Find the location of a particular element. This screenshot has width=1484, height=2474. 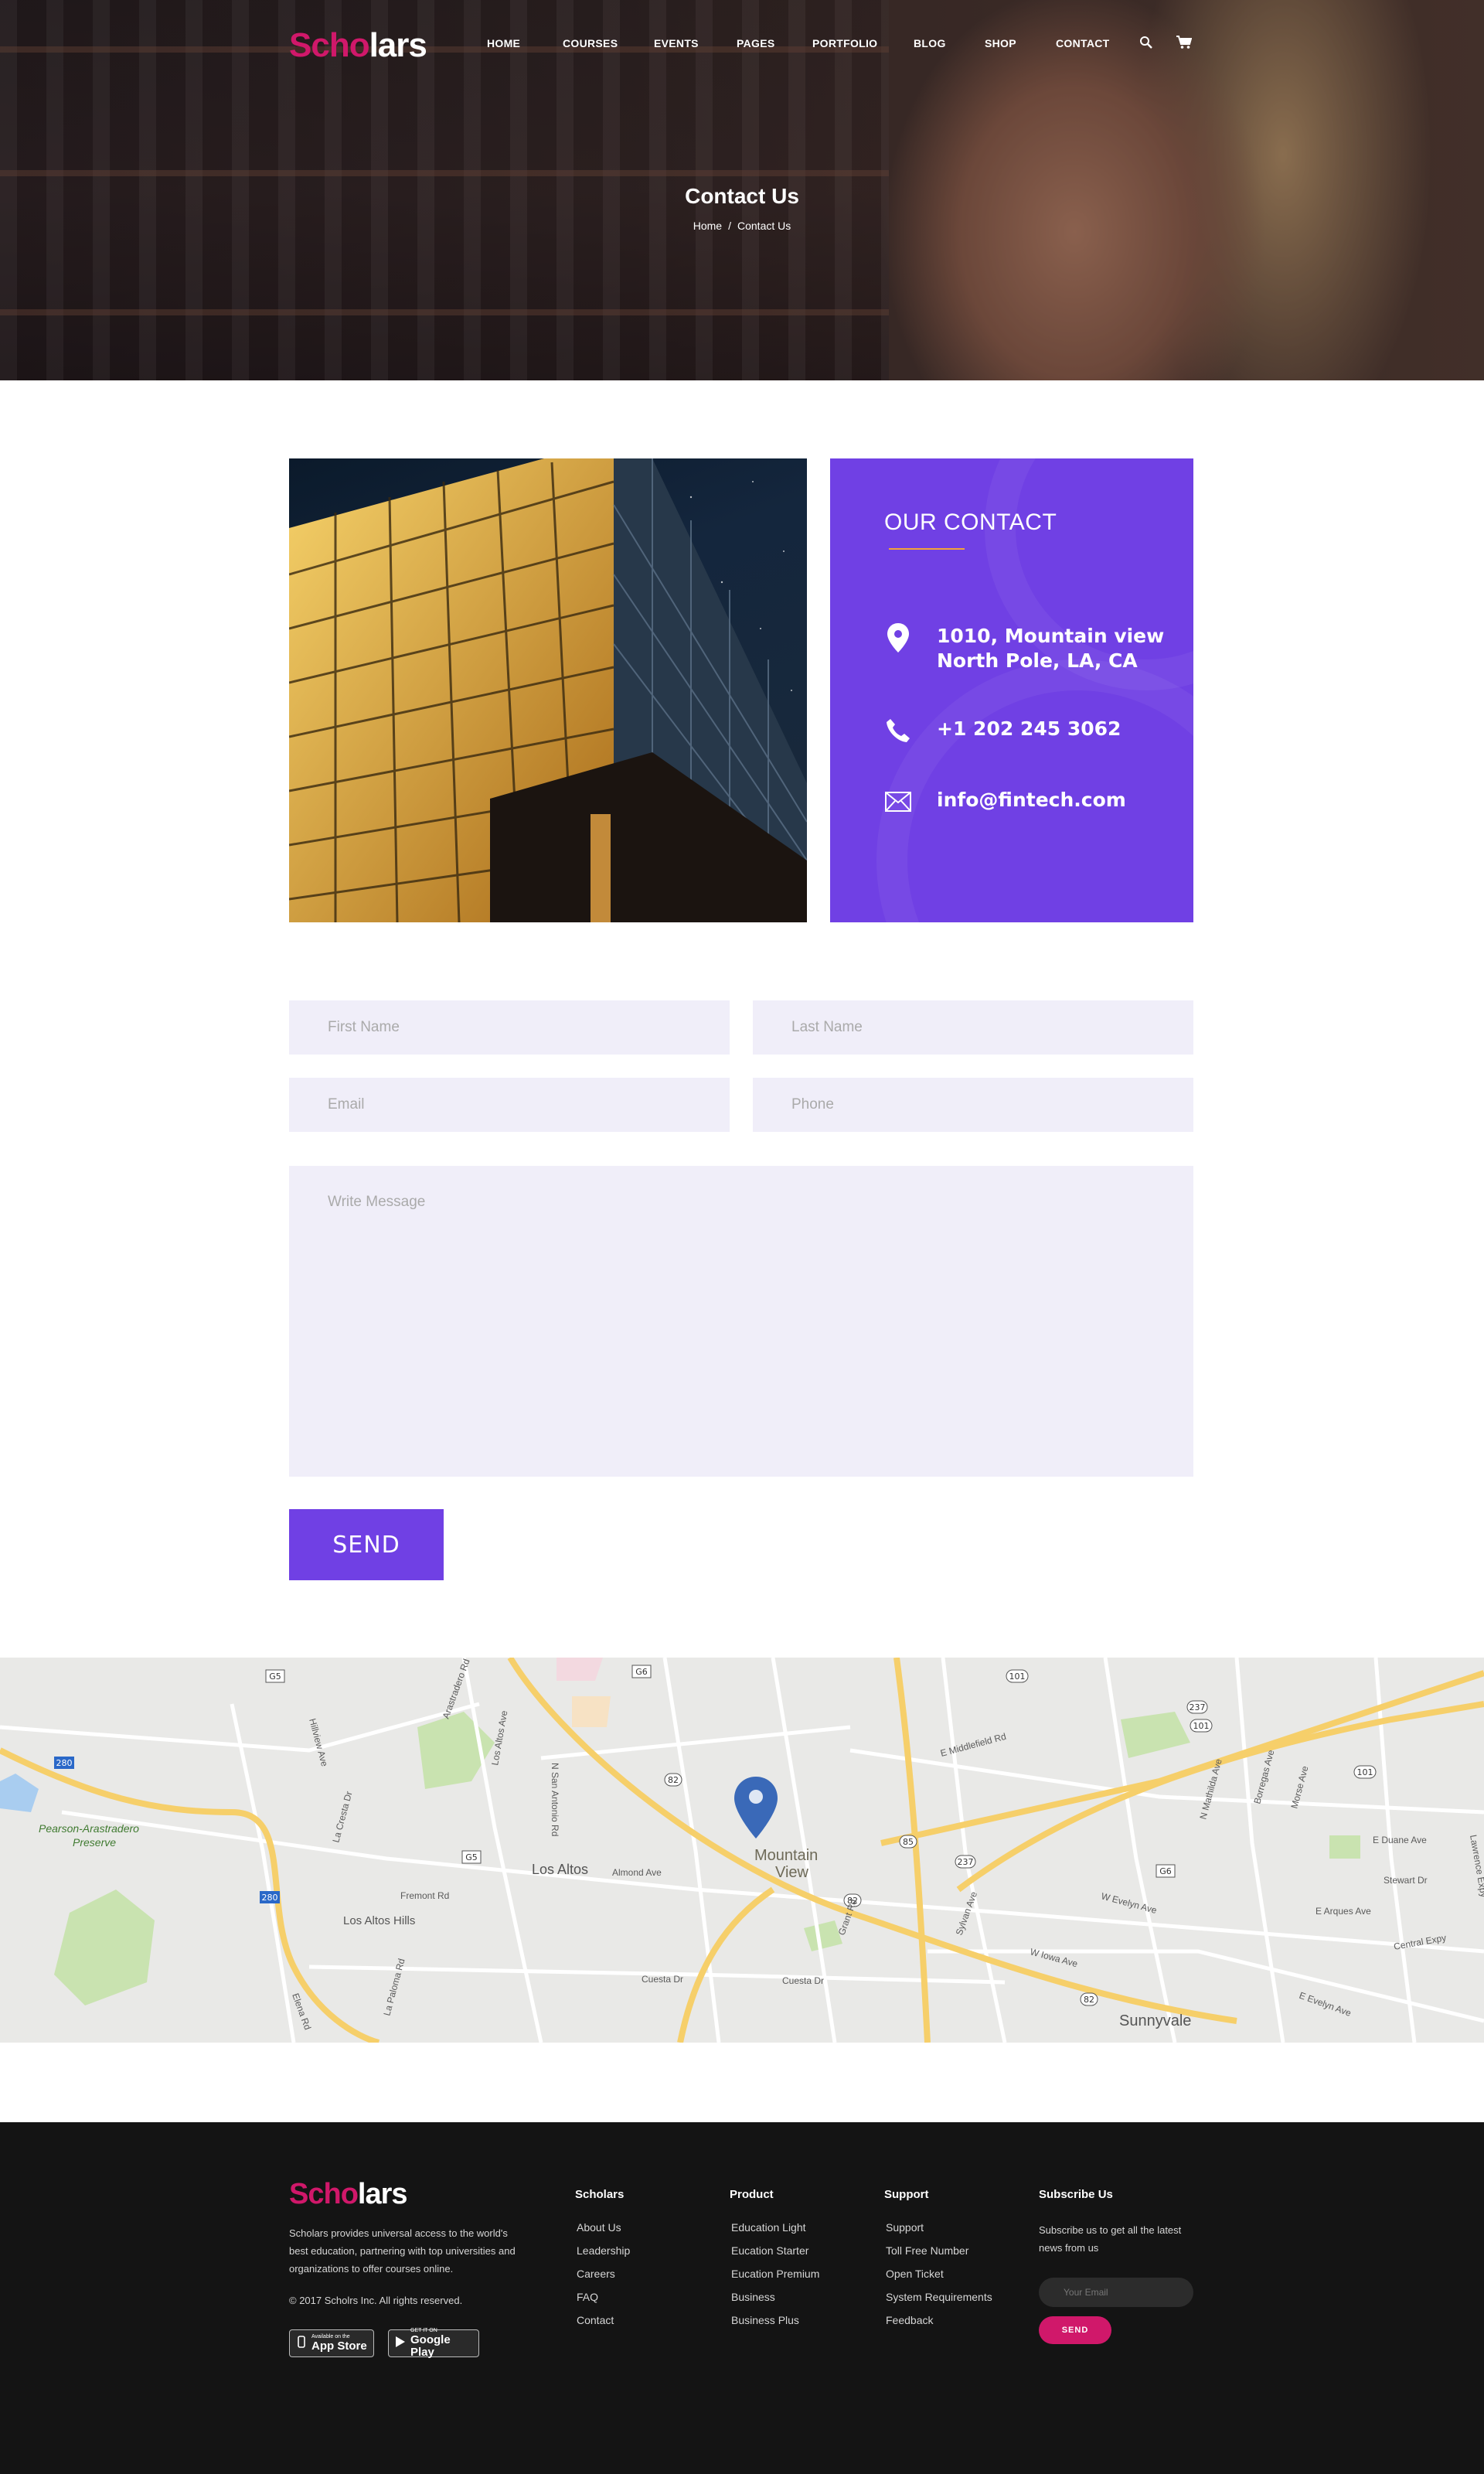

contact-card-title: OUR CONTACT is located at coordinates (970, 522).